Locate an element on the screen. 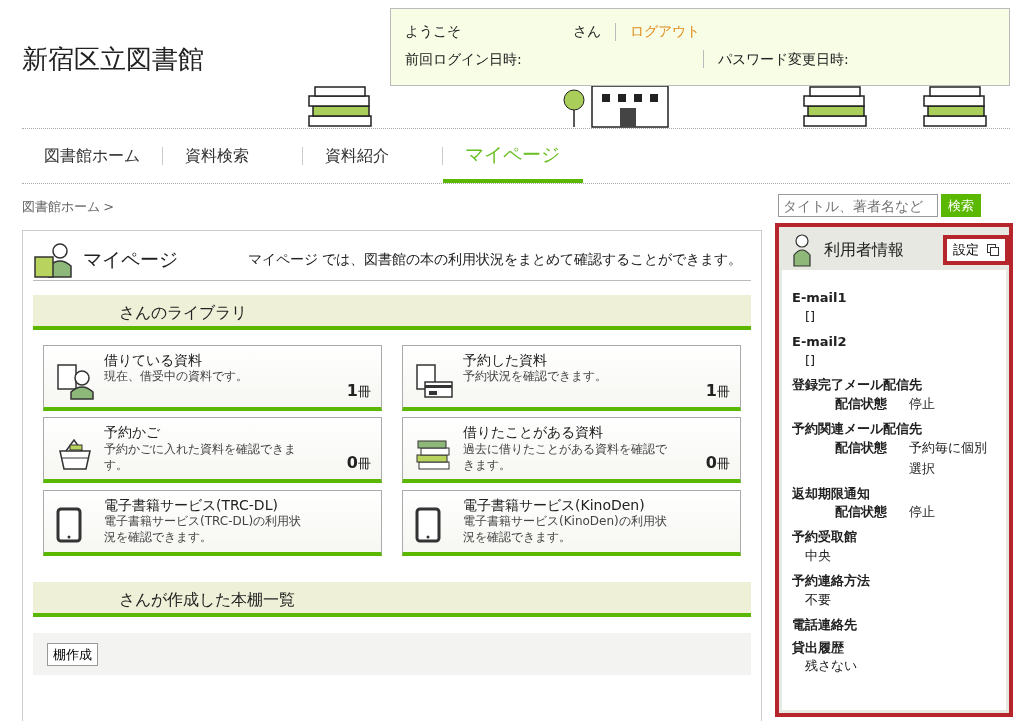 Image resolution: width=1020 pixels, height=721 pixels. intro-text: マイページ では、図書館の本の利用状況をまとめて確認することができます。 is located at coordinates (495, 259).